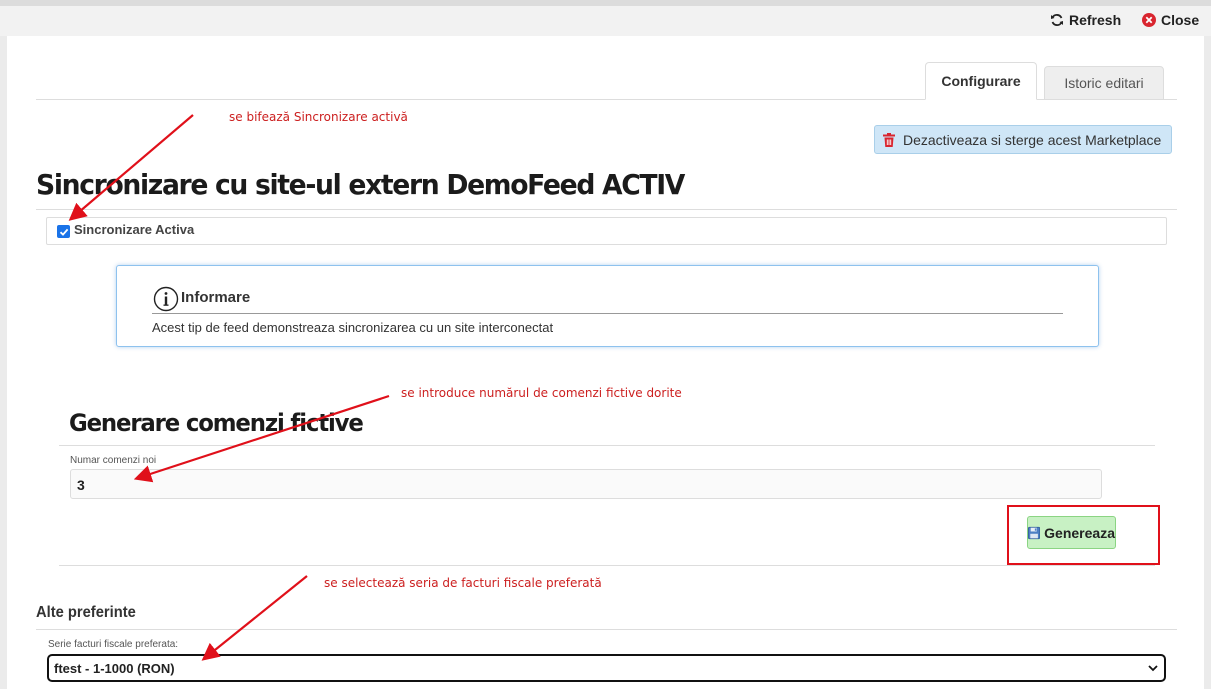  Describe the element at coordinates (1095, 20) in the screenshot. I see `refresh-label: Refresh` at that location.